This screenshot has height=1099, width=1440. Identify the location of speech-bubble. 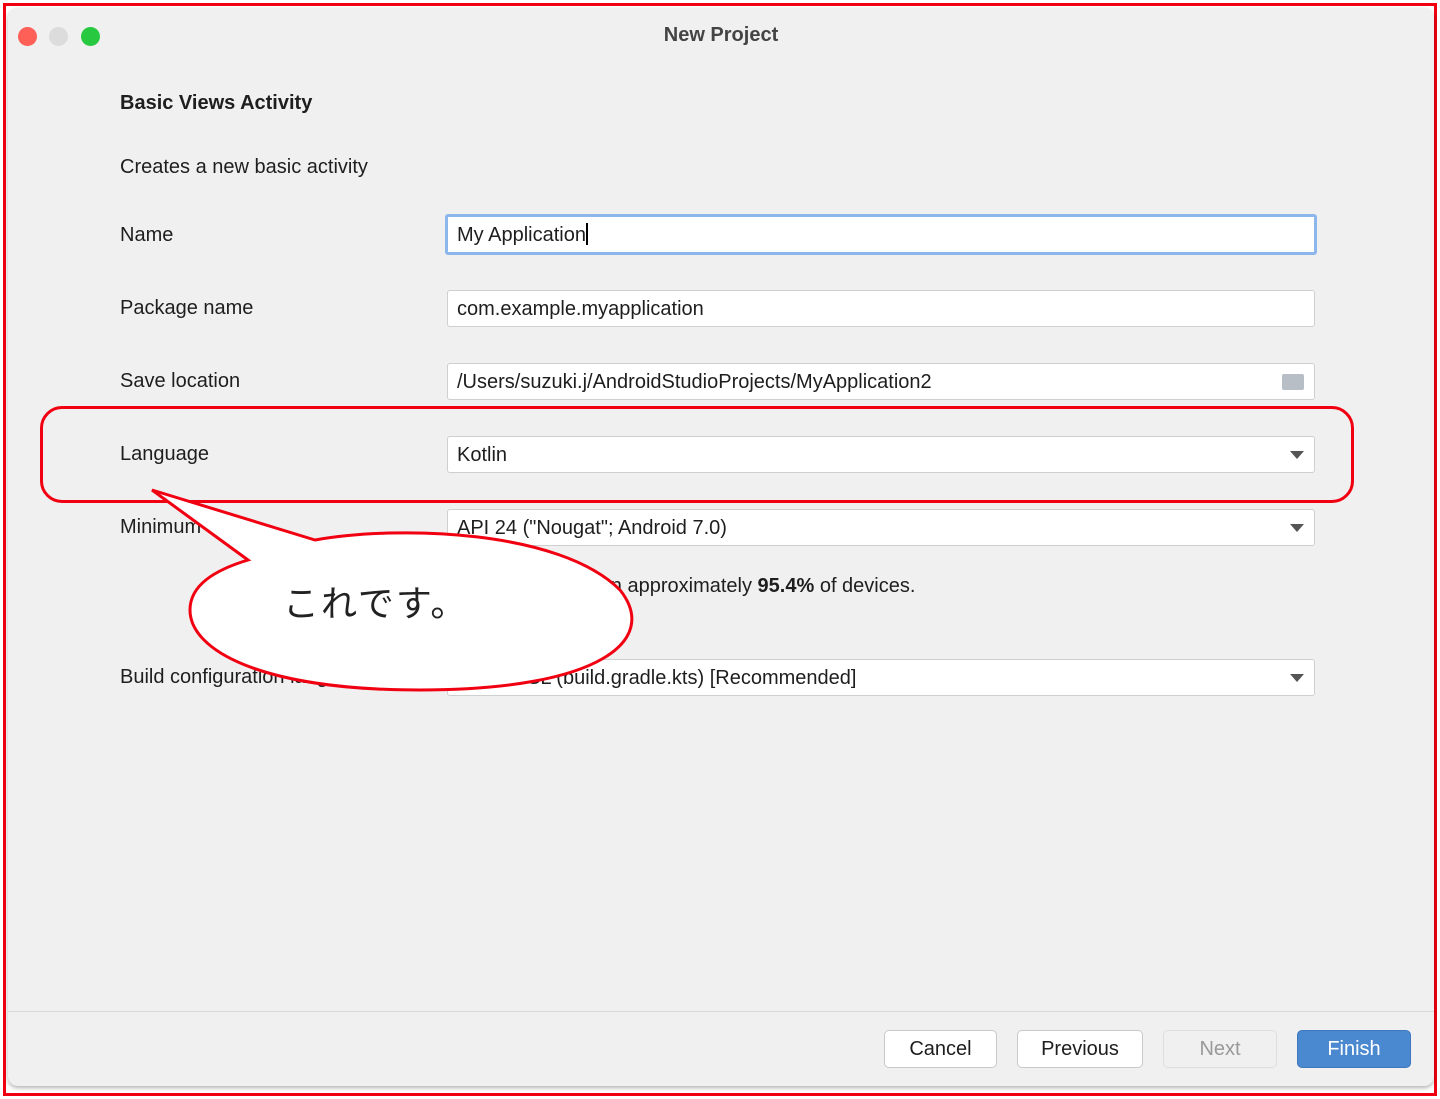
(392, 590).